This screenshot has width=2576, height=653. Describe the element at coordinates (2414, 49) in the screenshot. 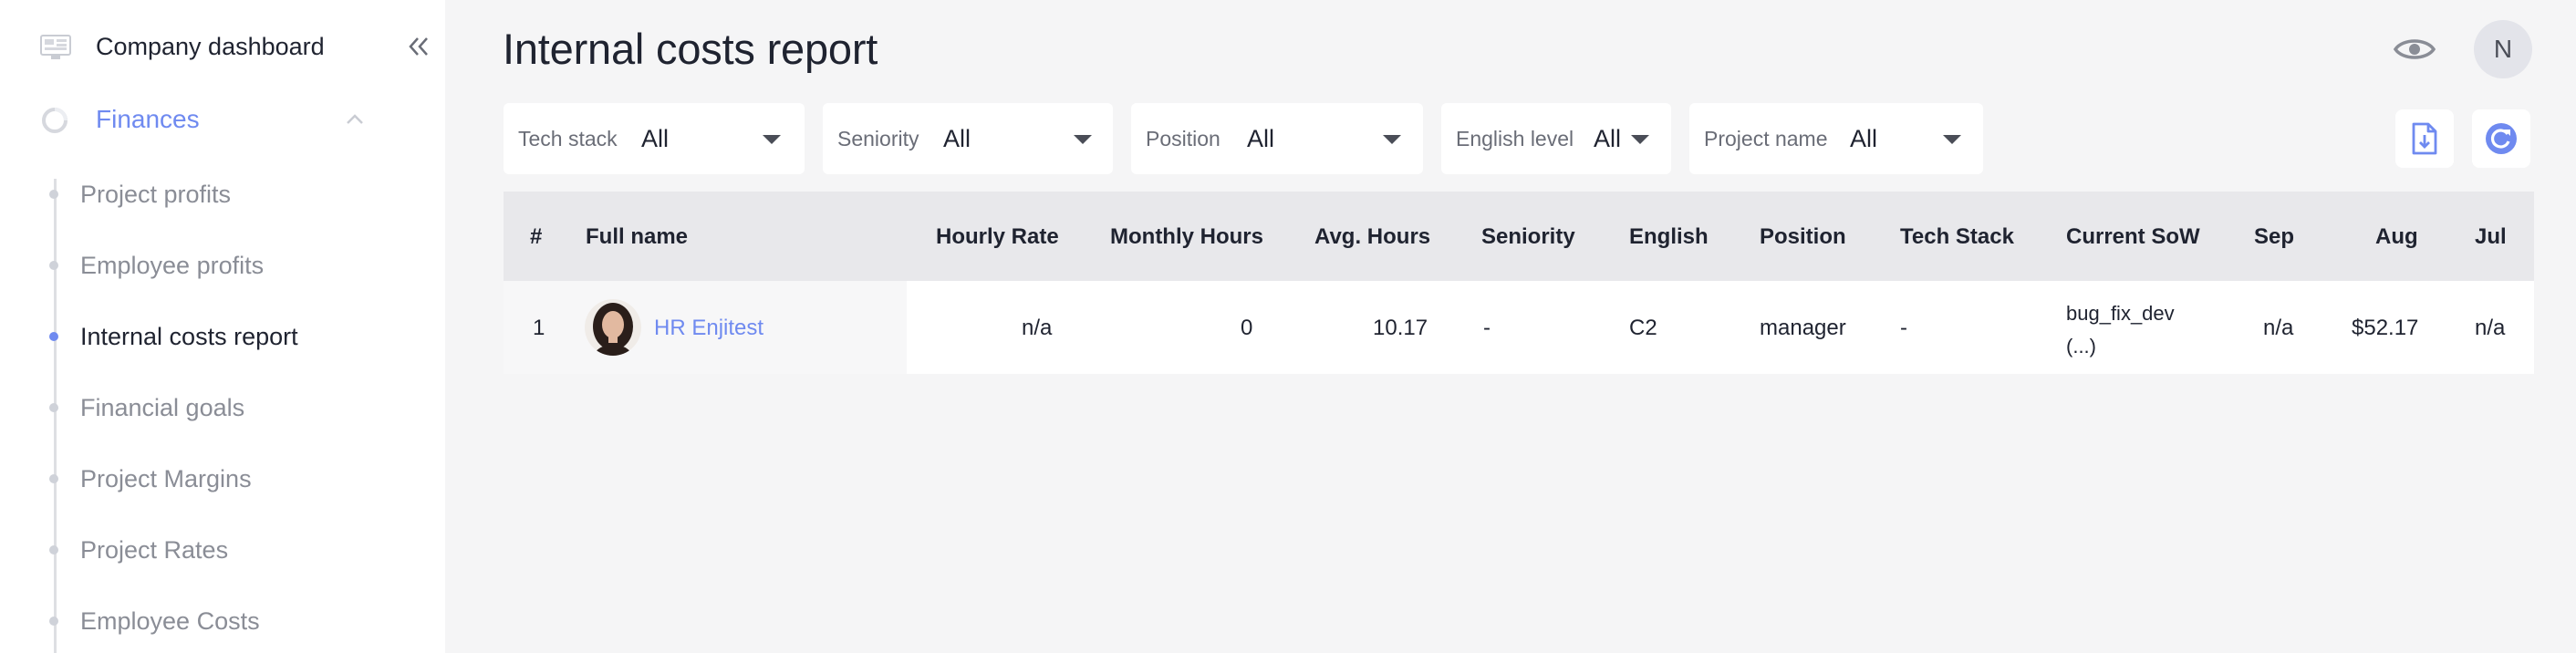

I see `eye-icon` at that location.